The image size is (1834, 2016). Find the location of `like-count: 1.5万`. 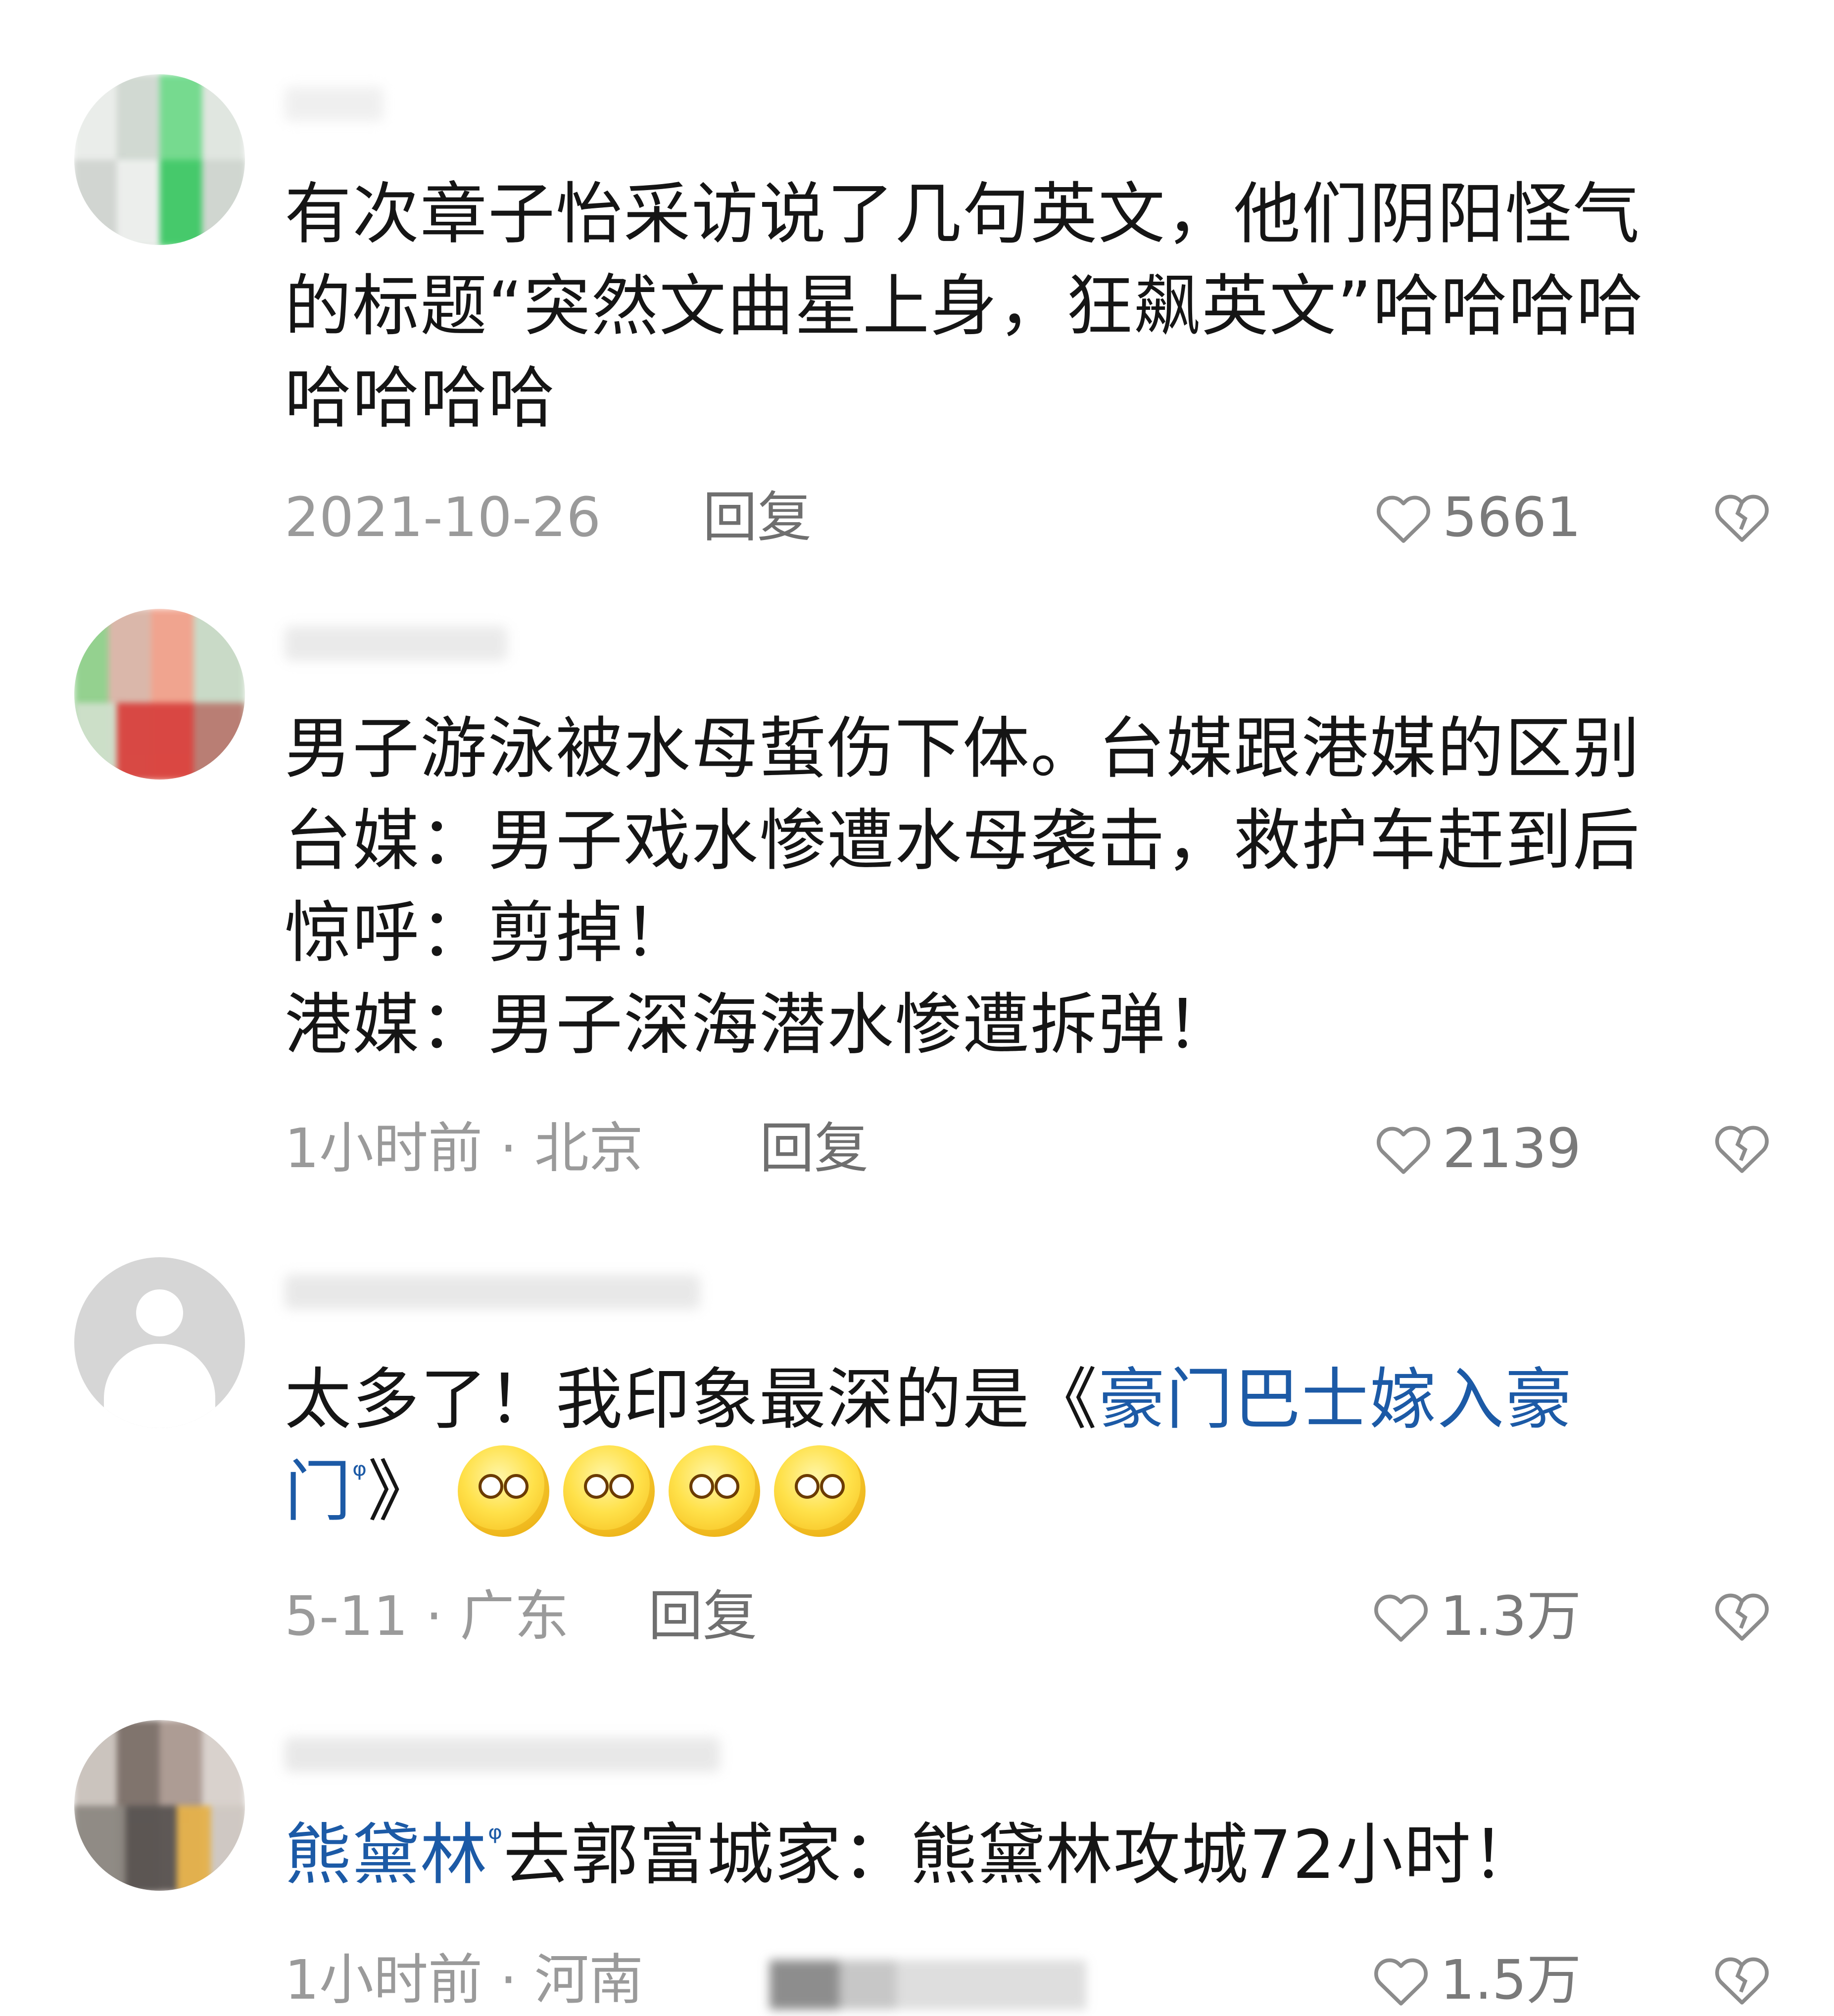

like-count: 1.5万 is located at coordinates (1511, 1980).